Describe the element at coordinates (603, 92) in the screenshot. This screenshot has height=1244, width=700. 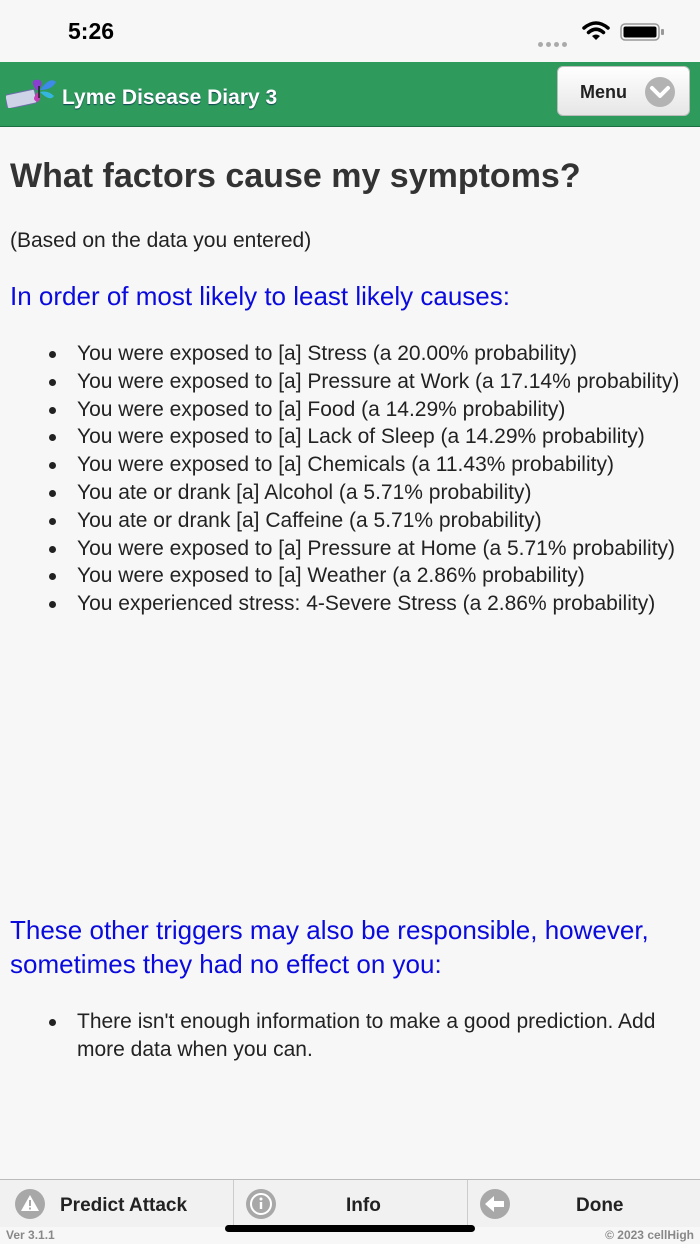
I see `menu-label: Menu` at that location.